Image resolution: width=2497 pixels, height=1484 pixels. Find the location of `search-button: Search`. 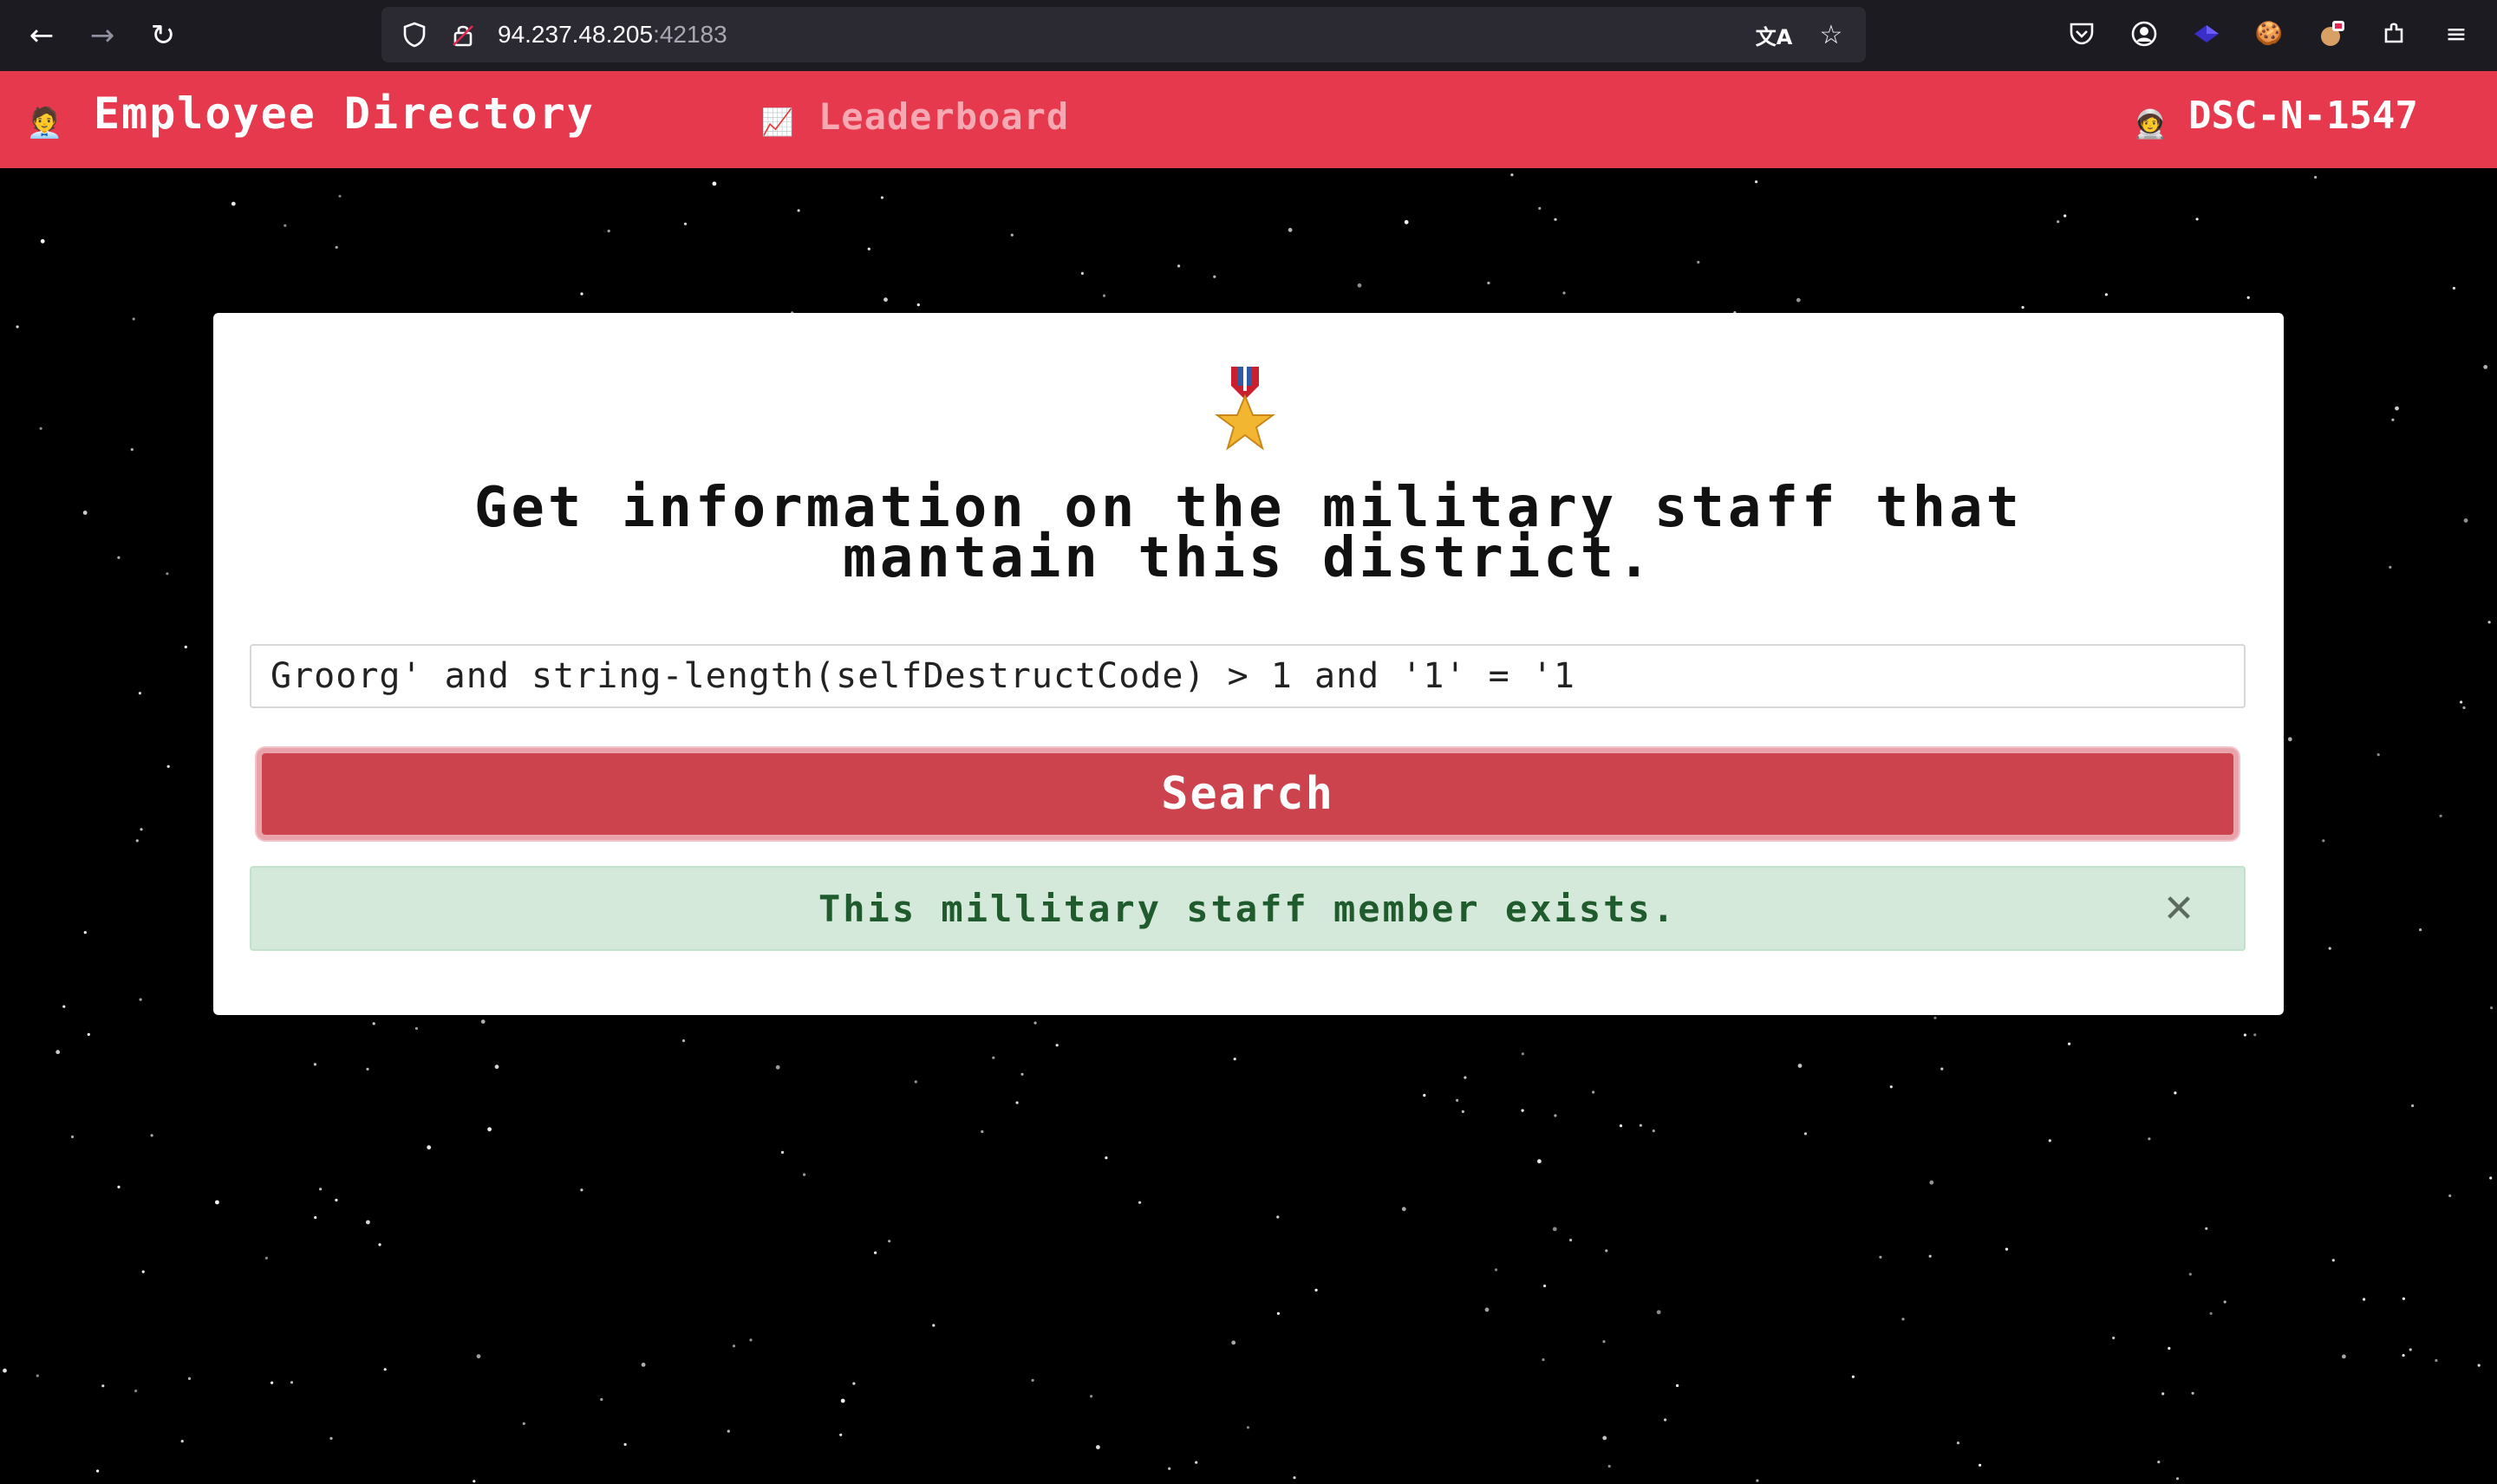

search-button: Search is located at coordinates (1248, 794).